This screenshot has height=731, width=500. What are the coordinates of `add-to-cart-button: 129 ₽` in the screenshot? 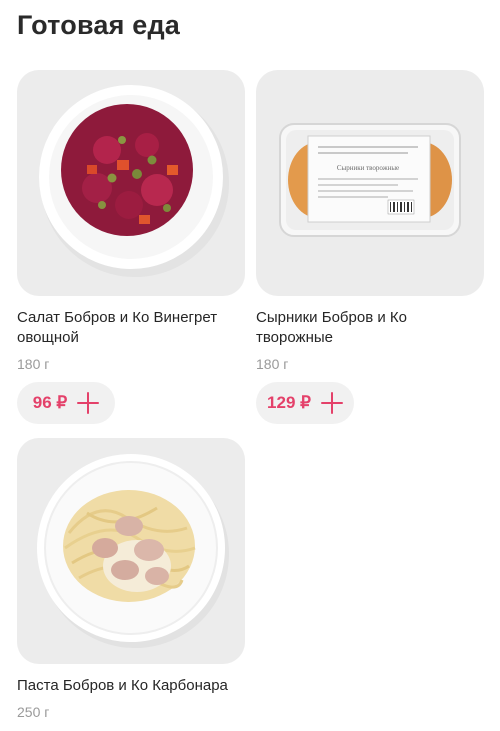 It's located at (305, 403).